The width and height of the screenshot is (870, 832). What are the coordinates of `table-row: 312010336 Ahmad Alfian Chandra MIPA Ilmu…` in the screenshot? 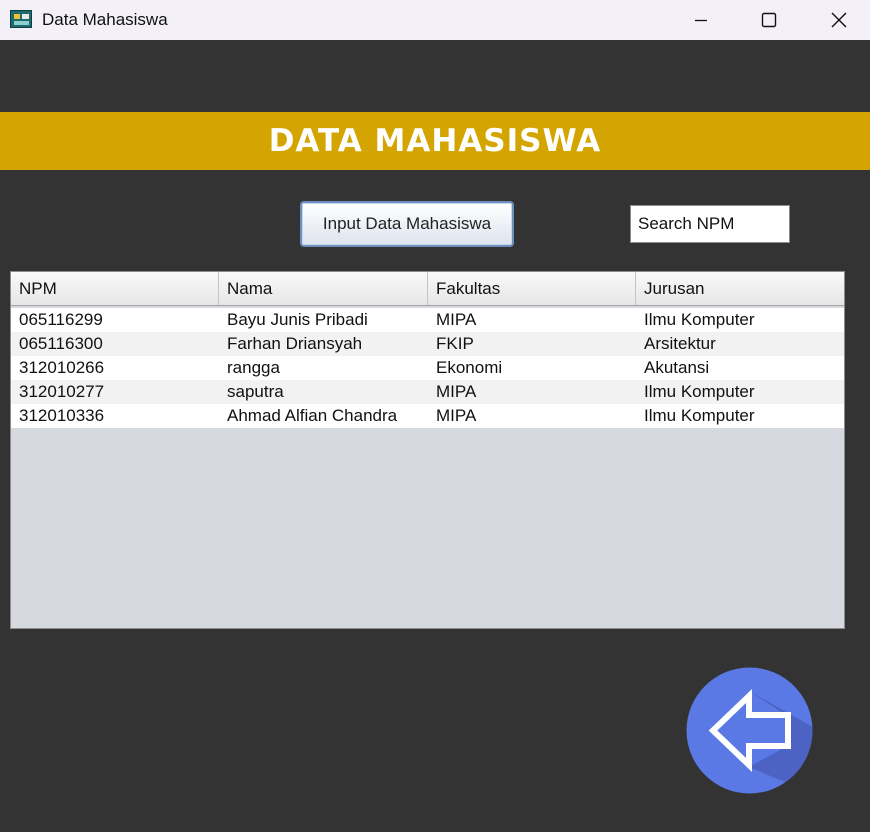 It's located at (427, 416).